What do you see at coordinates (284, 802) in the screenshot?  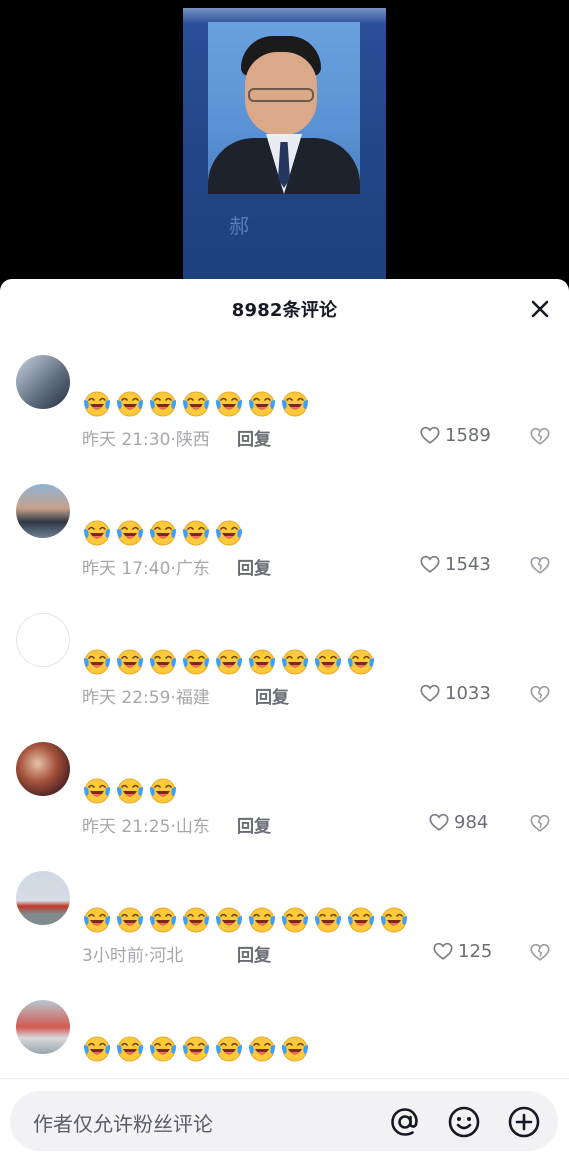 I see `comment-item: 昨天 21:25·山东 回复 984` at bounding box center [284, 802].